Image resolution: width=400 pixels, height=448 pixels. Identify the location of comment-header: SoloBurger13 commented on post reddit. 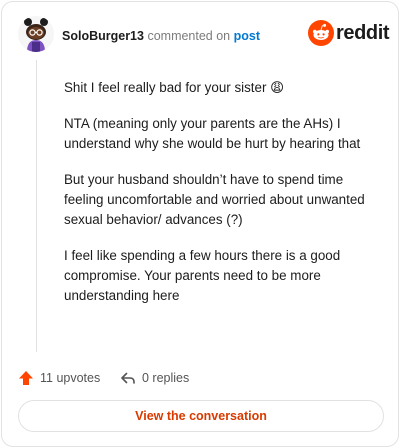
(204, 36).